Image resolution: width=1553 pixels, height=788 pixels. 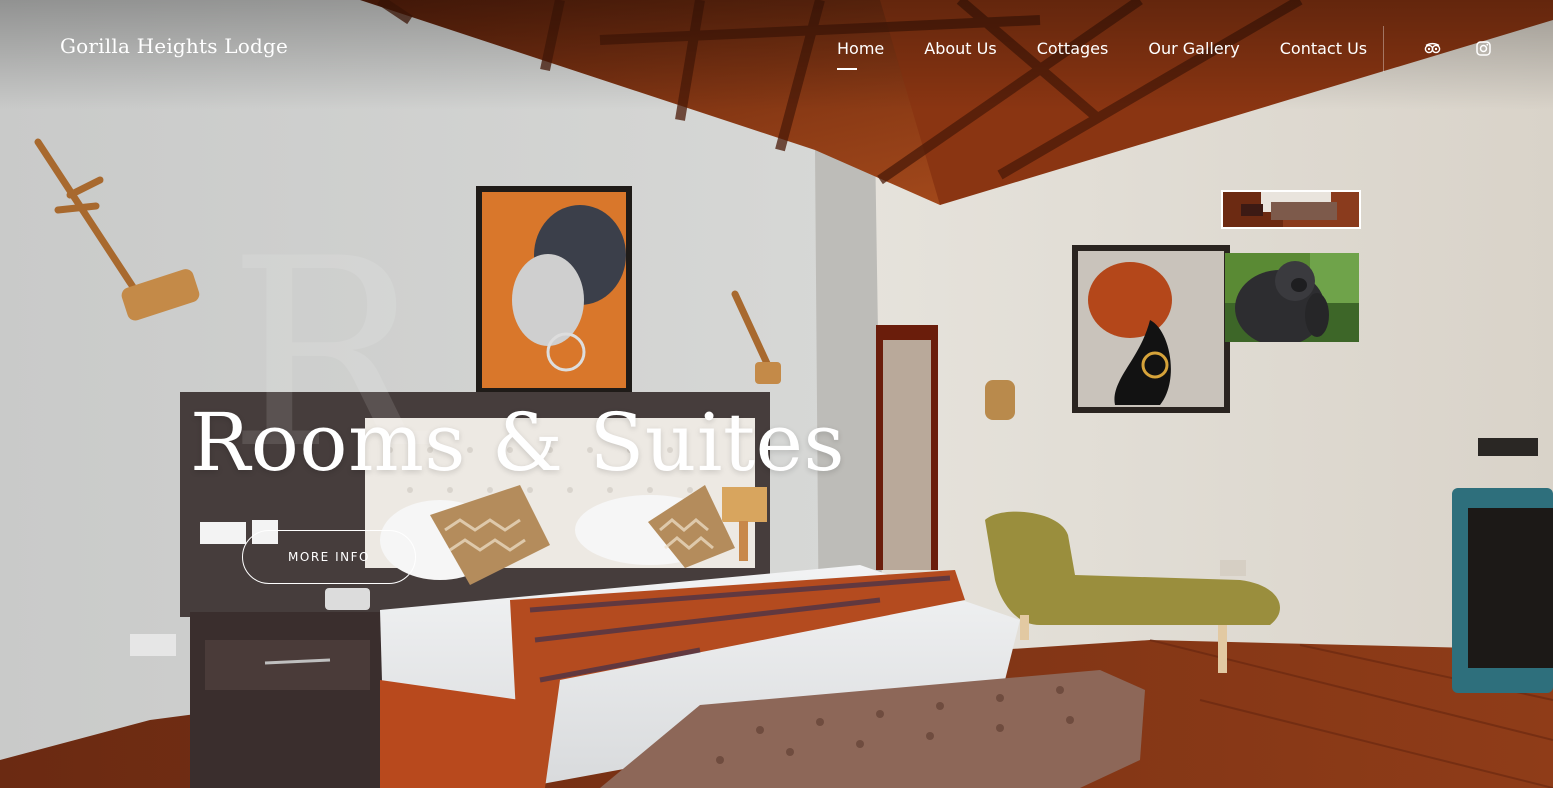 What do you see at coordinates (1483, 48) in the screenshot?
I see `instagram-icon` at bounding box center [1483, 48].